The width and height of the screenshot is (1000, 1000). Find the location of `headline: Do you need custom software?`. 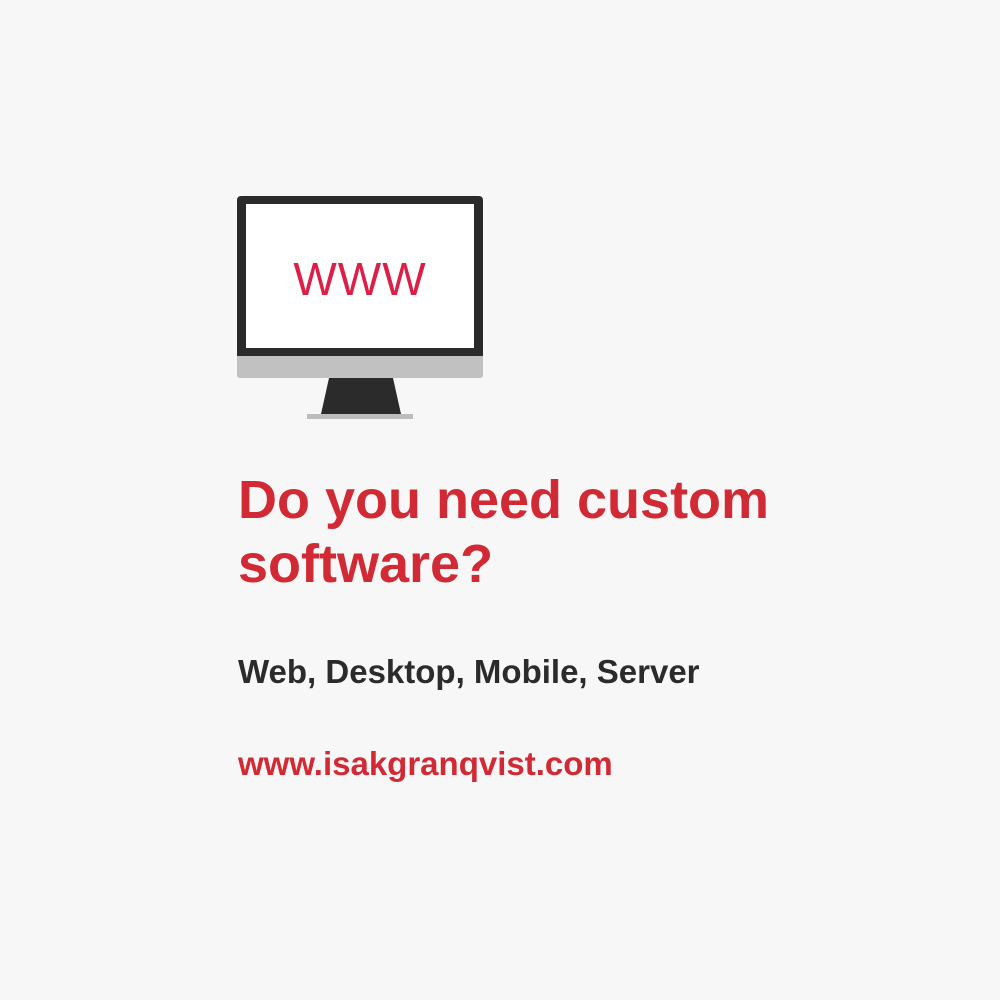

headline: Do you need custom software? is located at coordinates (608, 532).